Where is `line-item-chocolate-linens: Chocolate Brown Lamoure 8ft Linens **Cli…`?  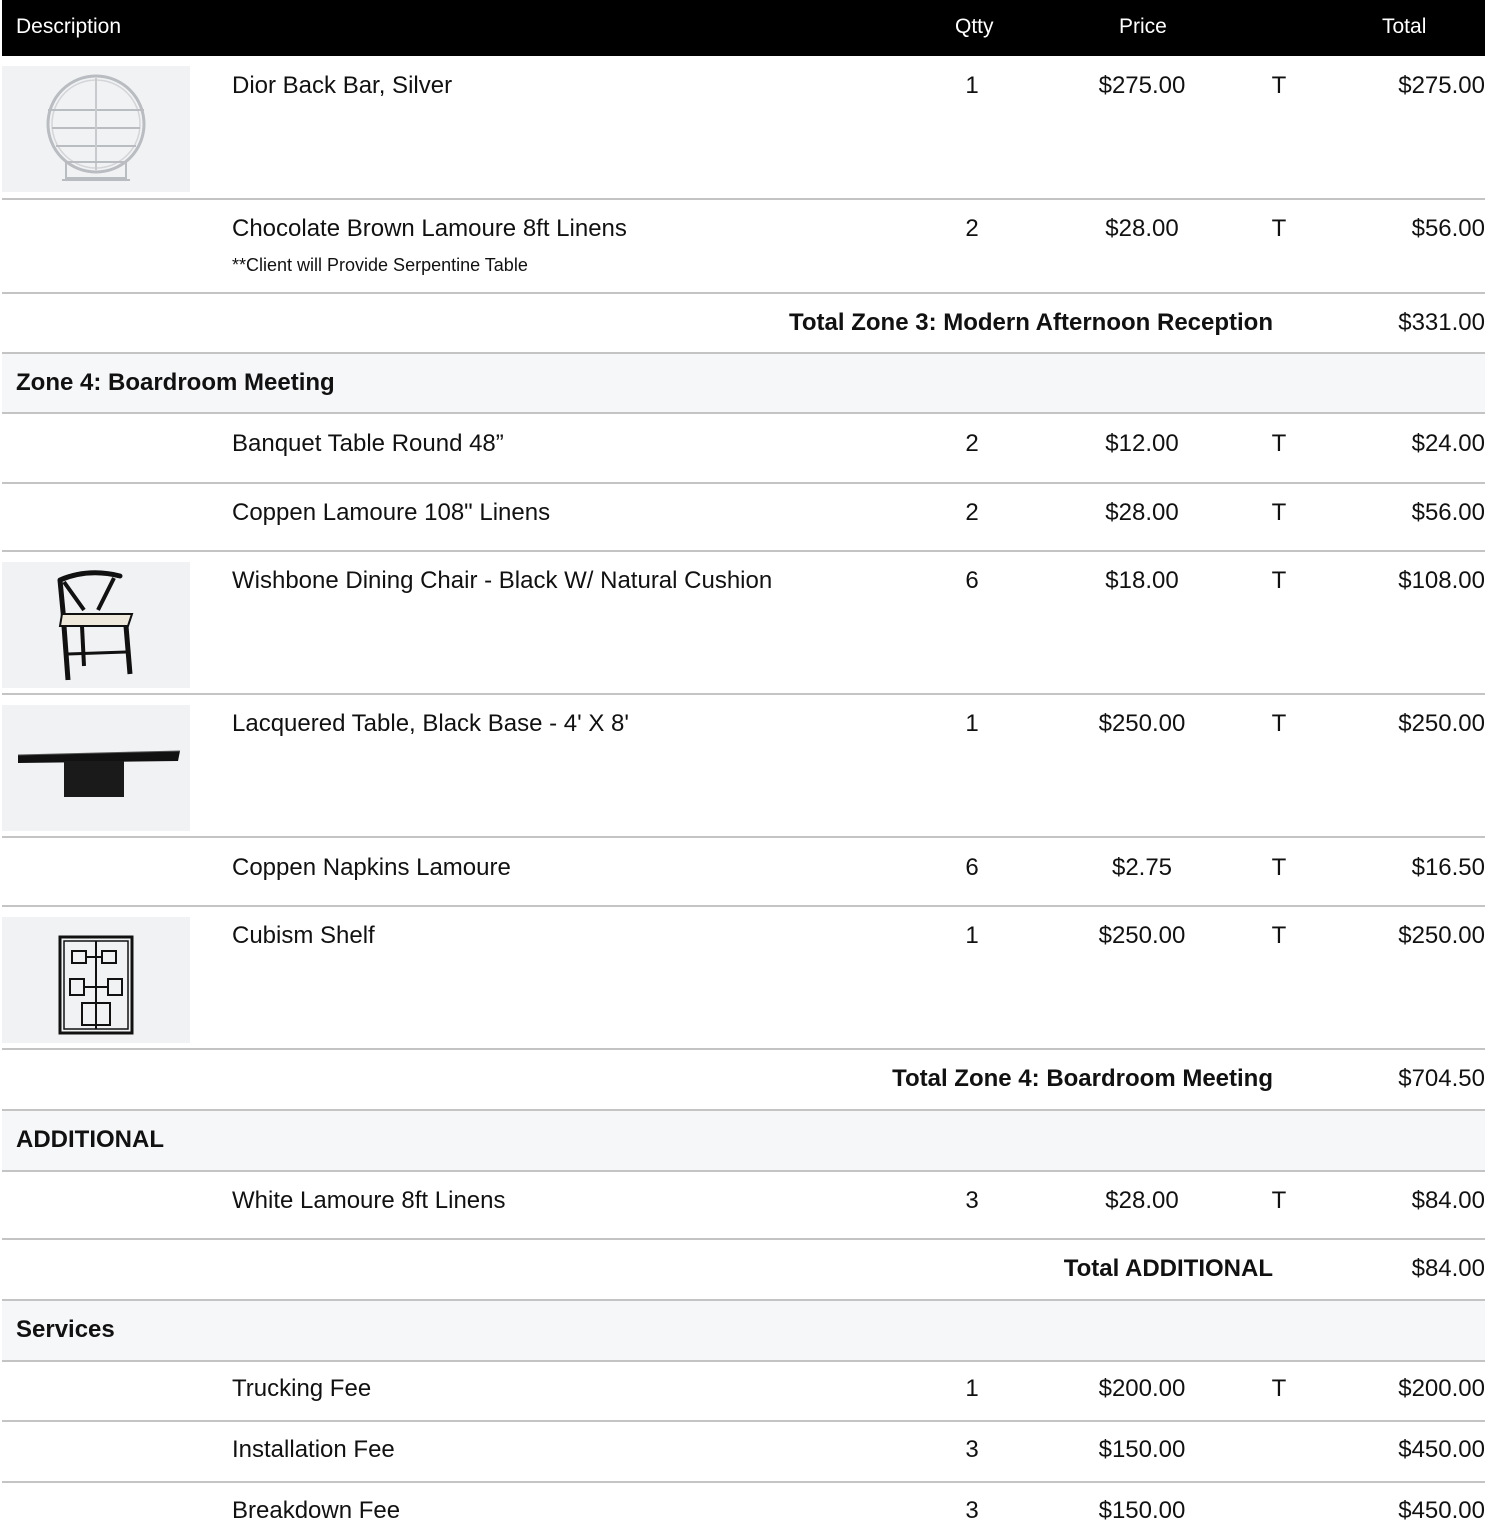 line-item-chocolate-linens: Chocolate Brown Lamoure 8ft Linens **Cli… is located at coordinates (743, 247).